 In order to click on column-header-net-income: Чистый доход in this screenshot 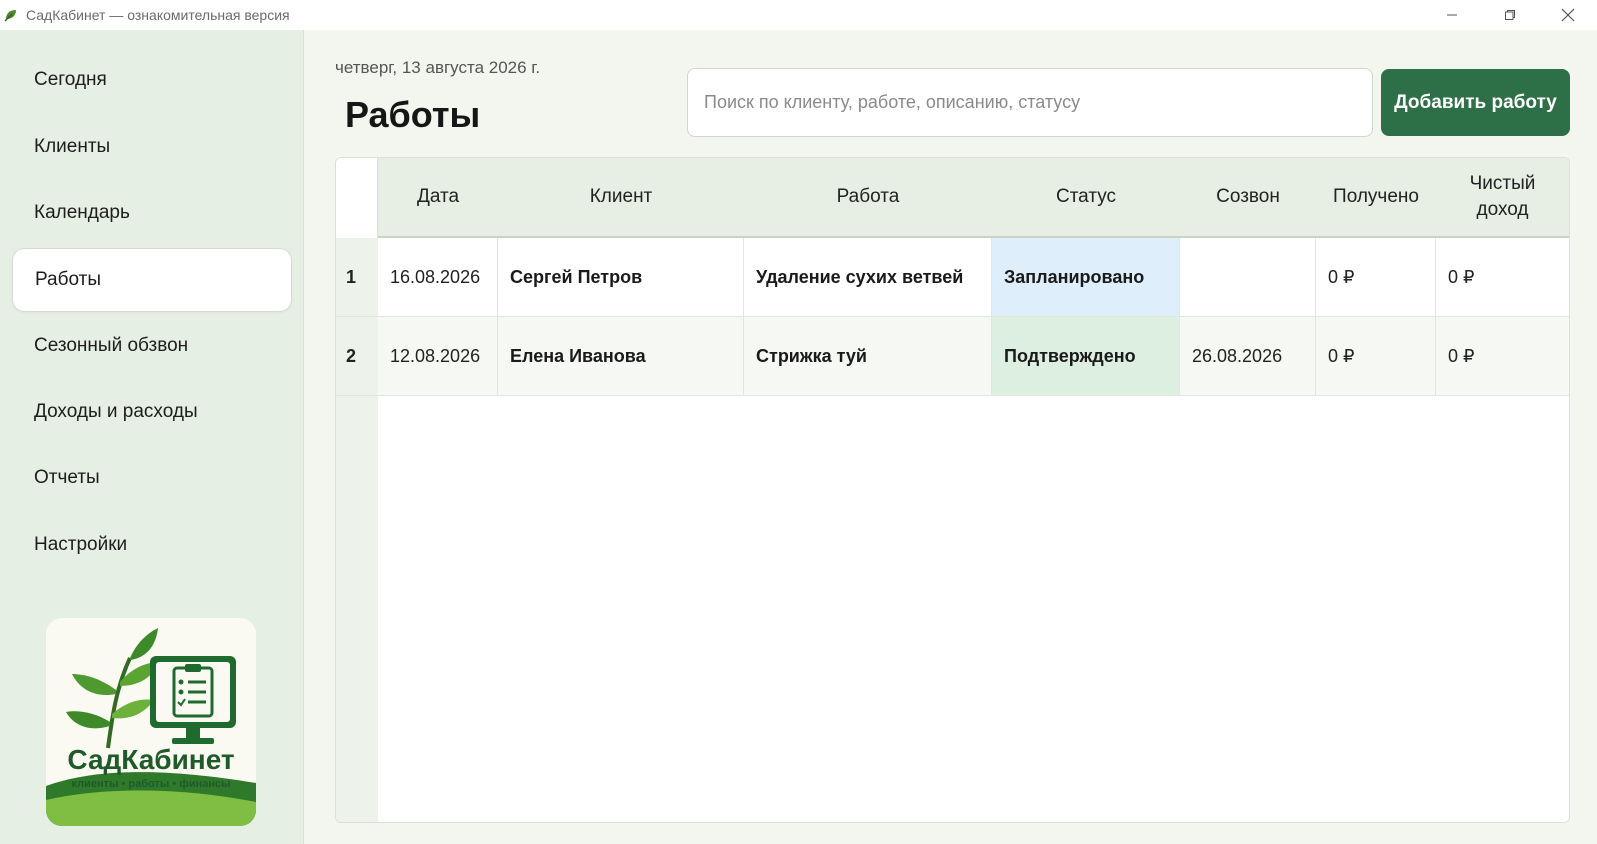, I will do `click(1502, 197)`.